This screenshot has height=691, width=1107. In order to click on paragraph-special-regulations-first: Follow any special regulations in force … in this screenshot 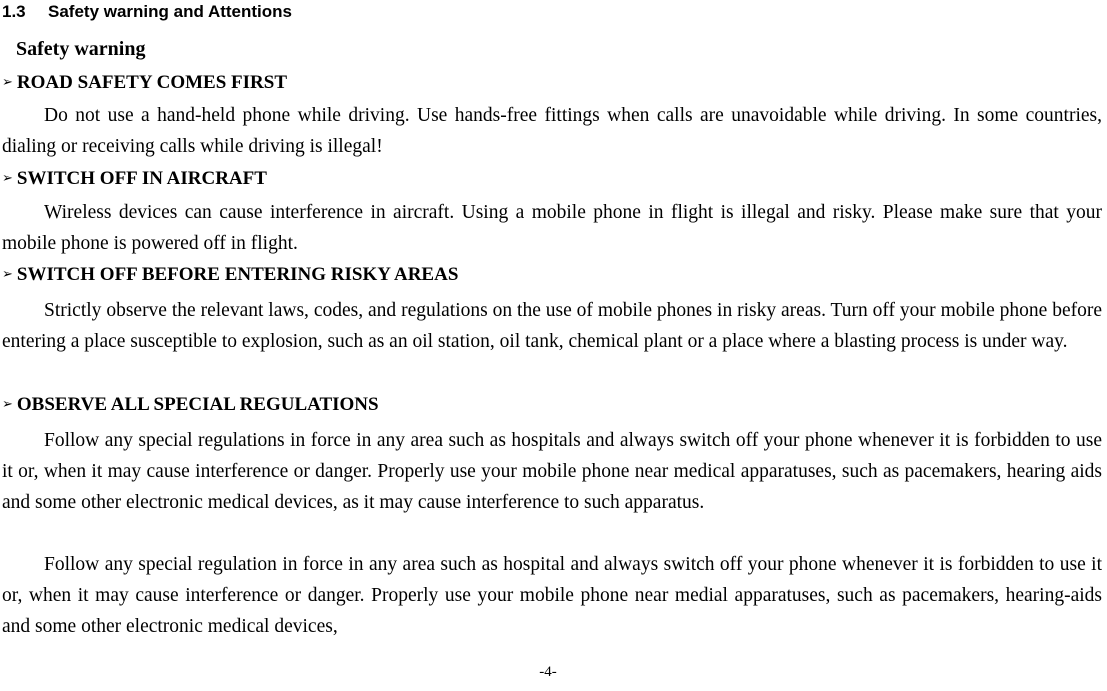, I will do `click(552, 471)`.